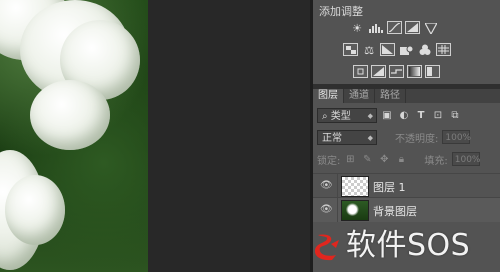 The height and width of the screenshot is (272, 500). I want to click on search-icon: ⌕, so click(325, 116).